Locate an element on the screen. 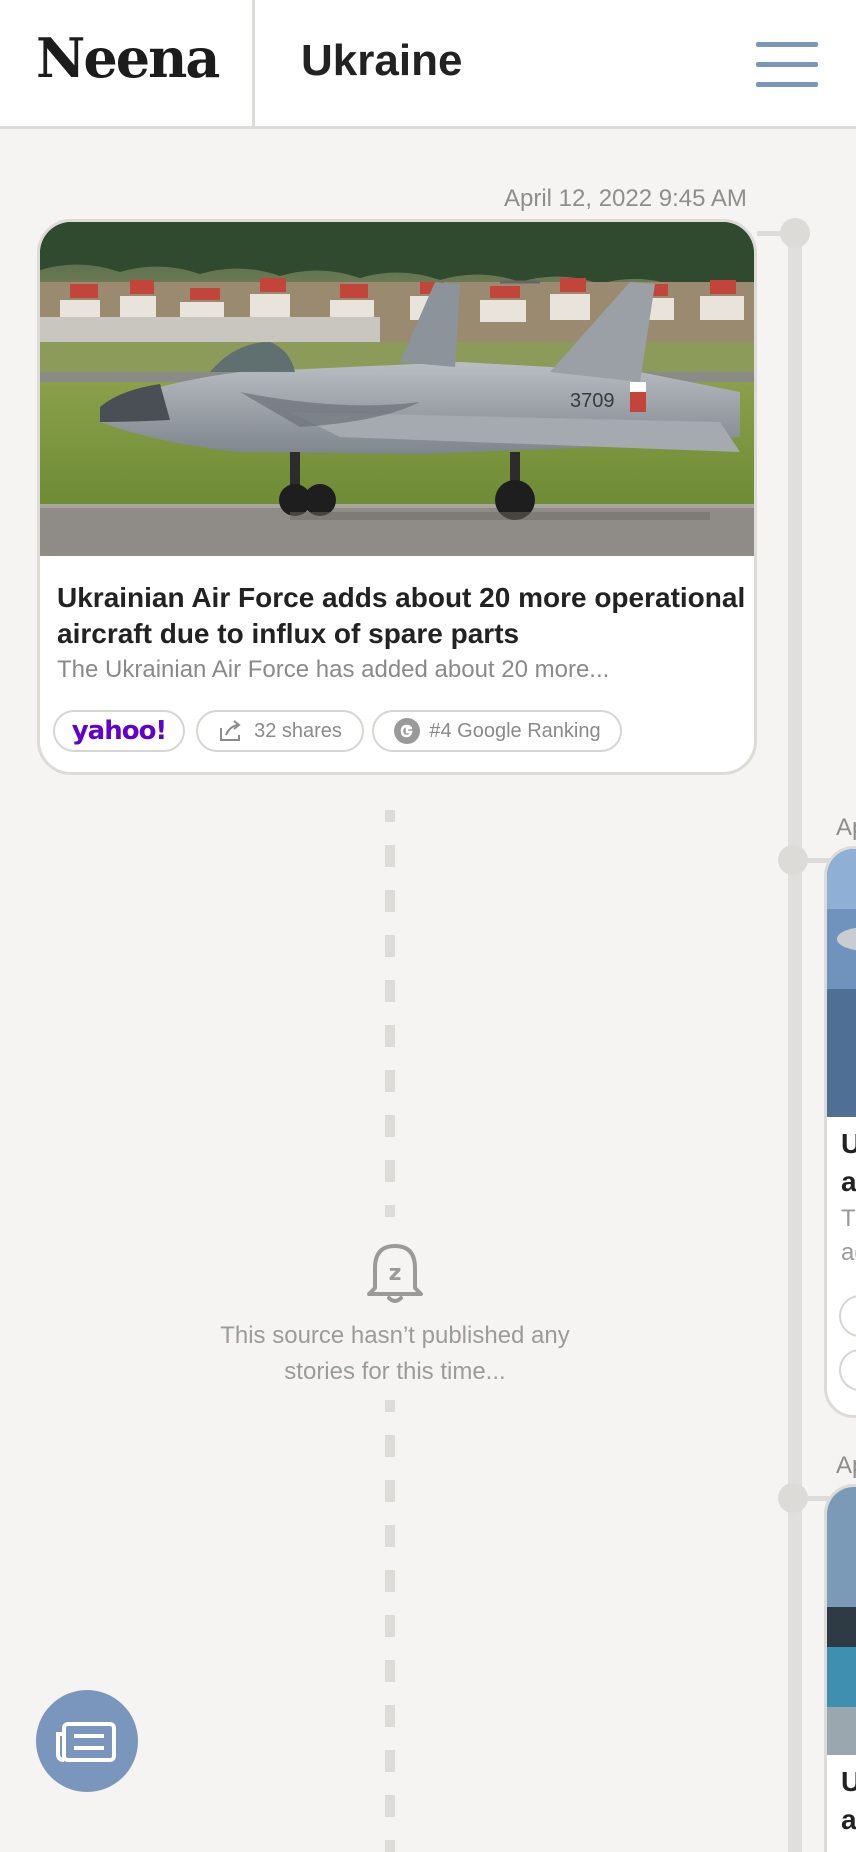  hamburger-menu-button is located at coordinates (787, 65).